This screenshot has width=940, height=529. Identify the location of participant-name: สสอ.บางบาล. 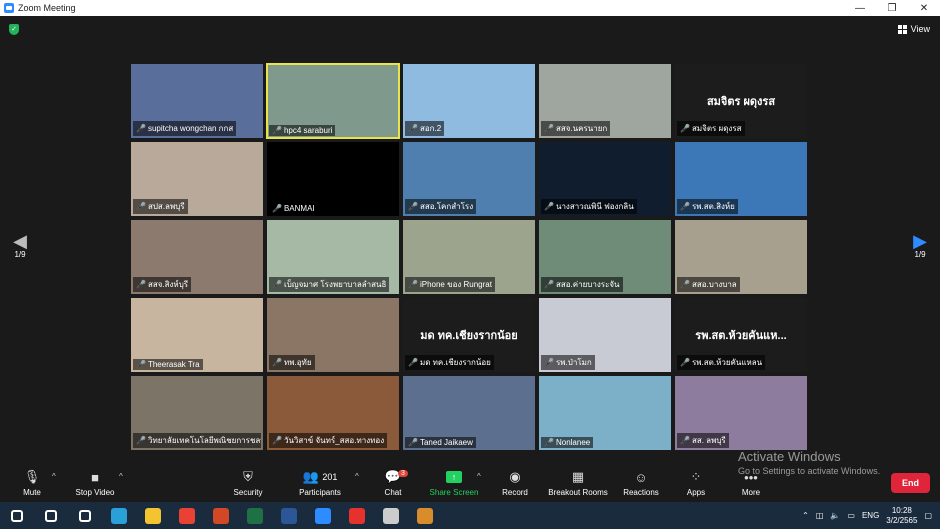
(714, 284).